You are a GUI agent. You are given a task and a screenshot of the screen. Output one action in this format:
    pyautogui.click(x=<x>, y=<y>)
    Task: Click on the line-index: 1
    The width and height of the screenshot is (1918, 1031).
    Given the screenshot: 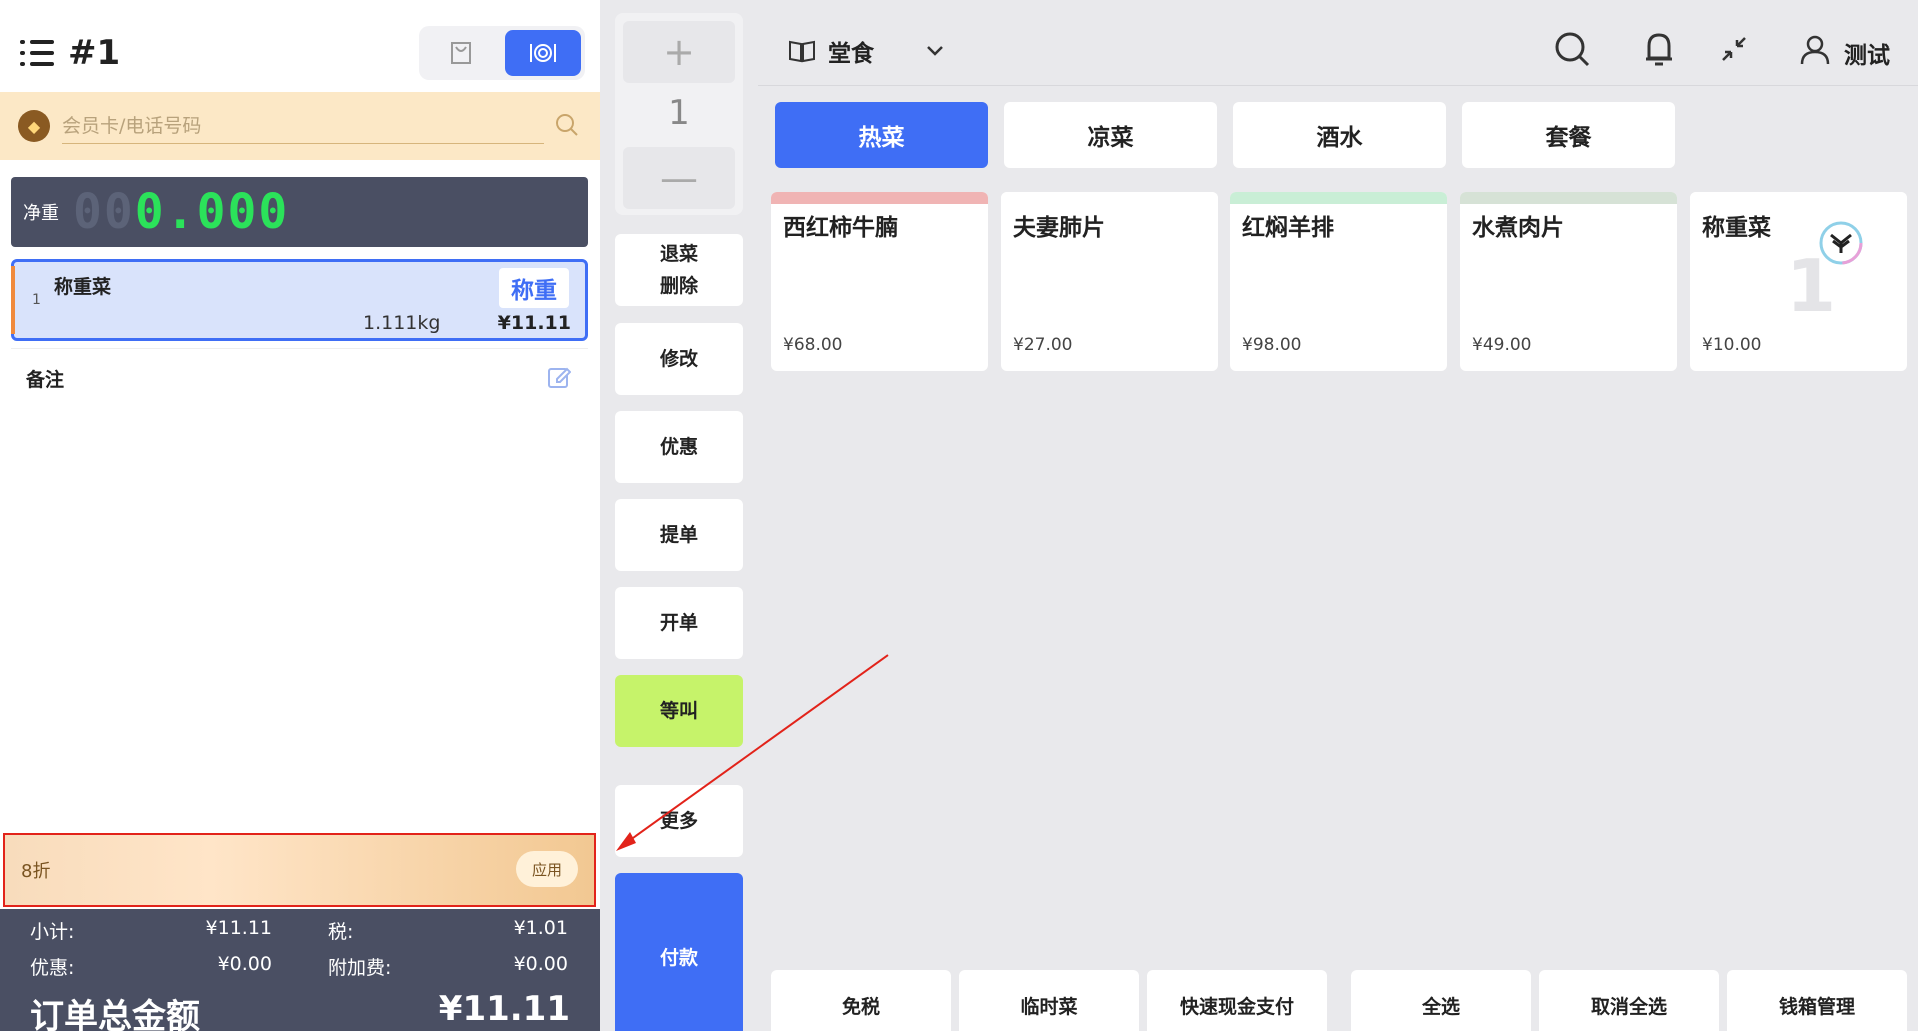 What is the action you would take?
    pyautogui.click(x=36, y=300)
    